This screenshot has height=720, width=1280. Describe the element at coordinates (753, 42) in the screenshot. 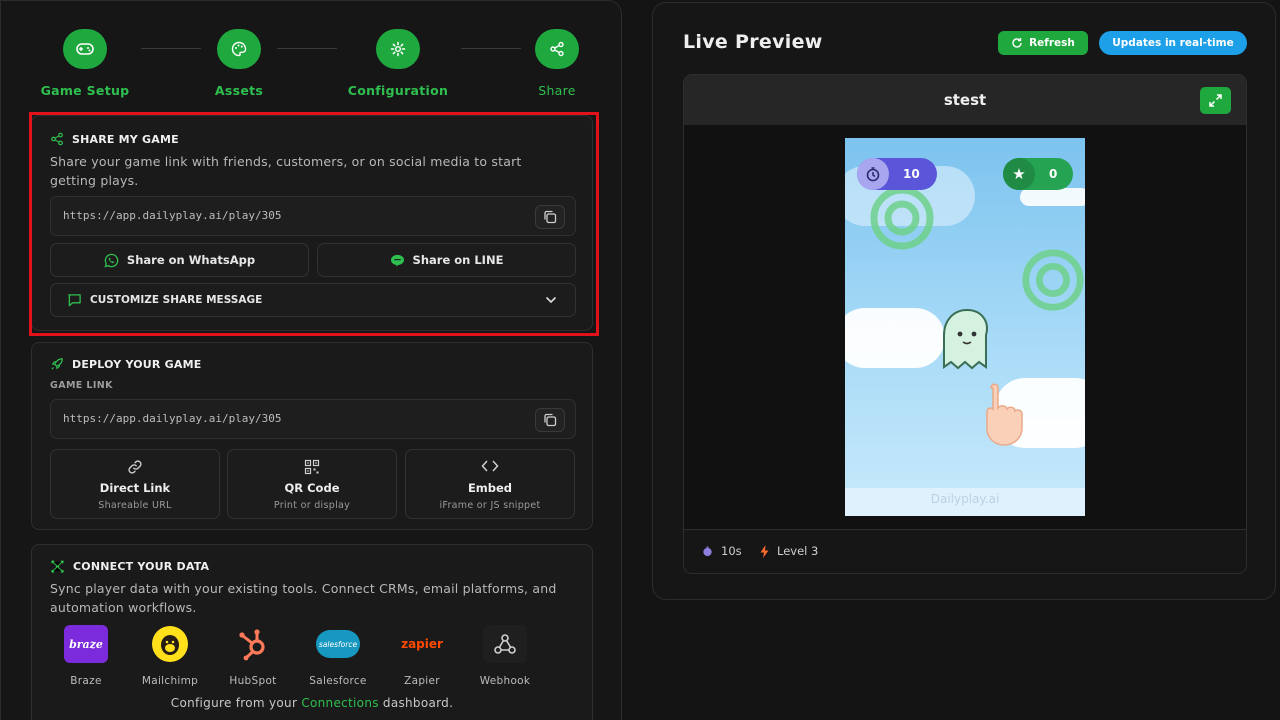

I see `live-preview-title: Live Preview` at that location.